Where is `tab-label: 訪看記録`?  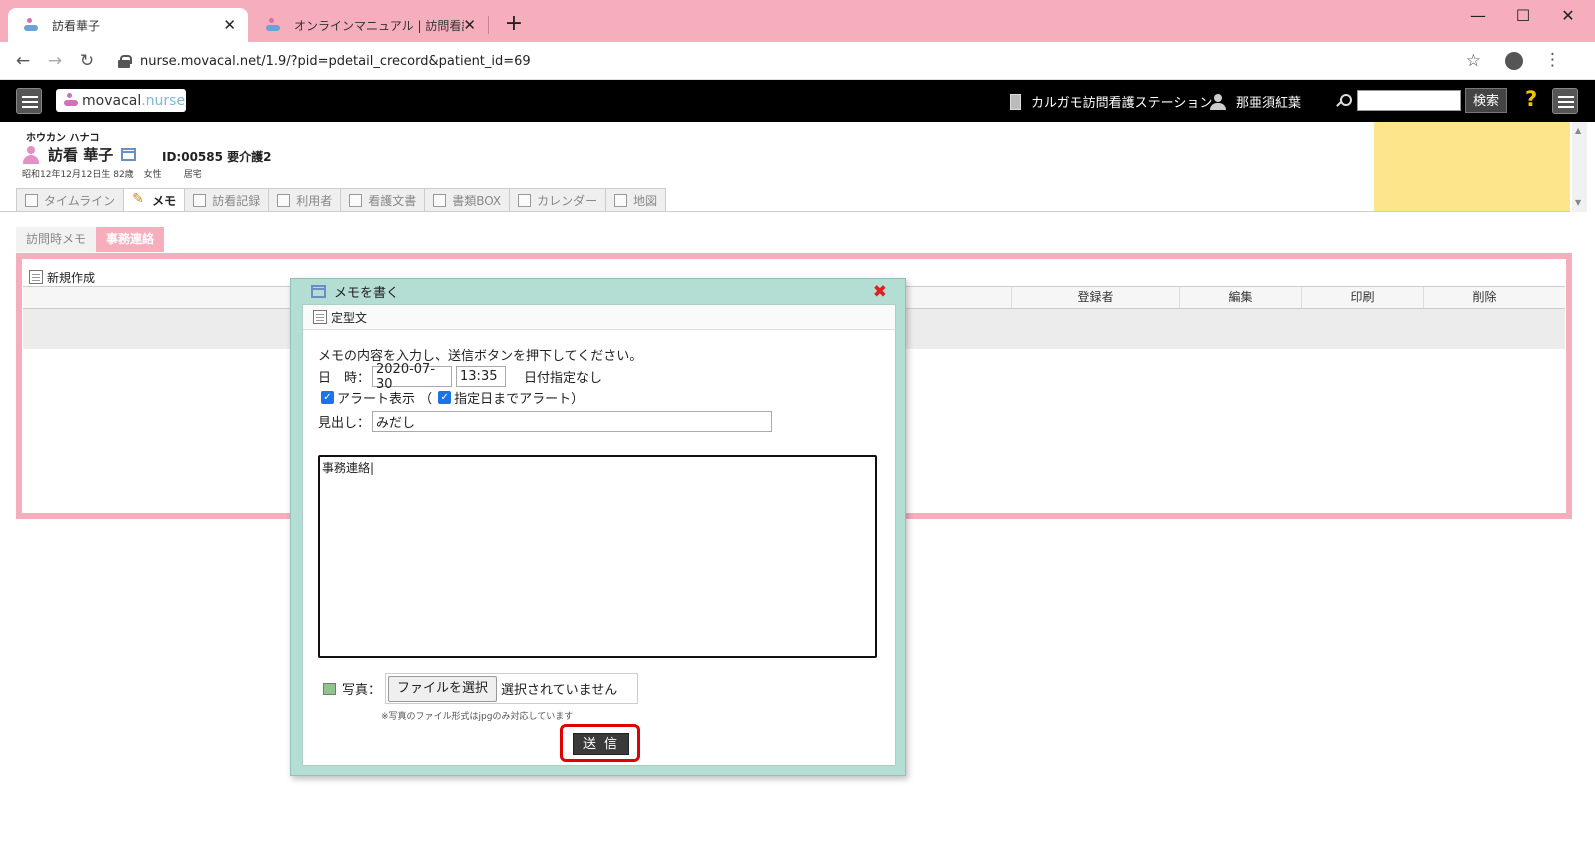 tab-label: 訪看記録 is located at coordinates (236, 201).